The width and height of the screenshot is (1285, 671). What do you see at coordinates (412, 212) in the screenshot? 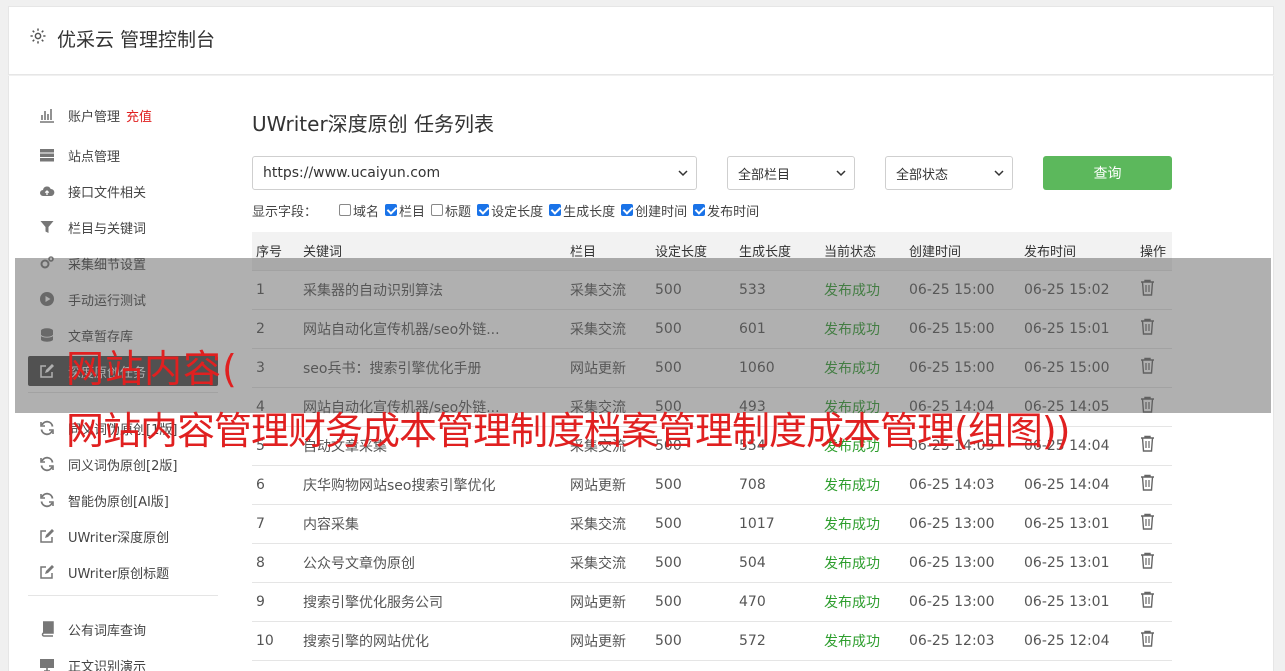
I see `field-checkbox-label: 栏目` at bounding box center [412, 212].